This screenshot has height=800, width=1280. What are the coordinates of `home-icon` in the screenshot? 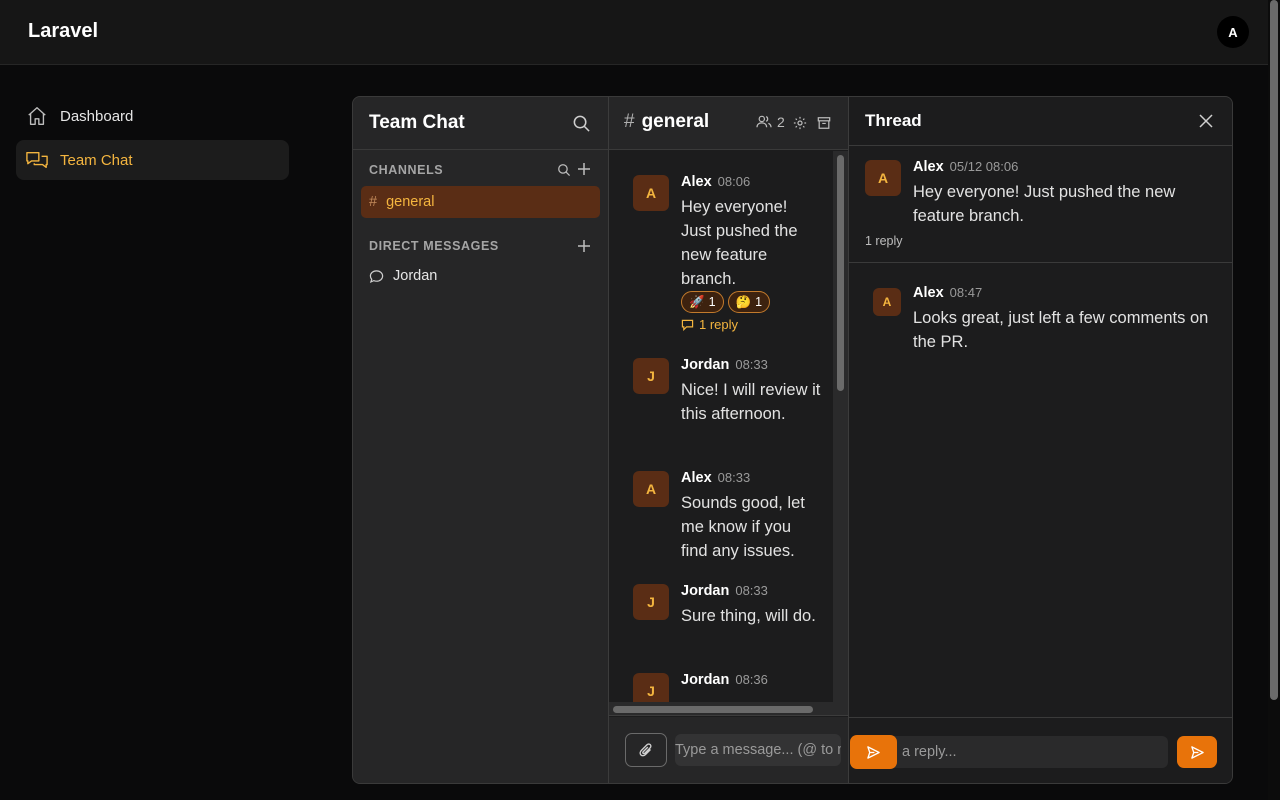 It's located at (37, 116).